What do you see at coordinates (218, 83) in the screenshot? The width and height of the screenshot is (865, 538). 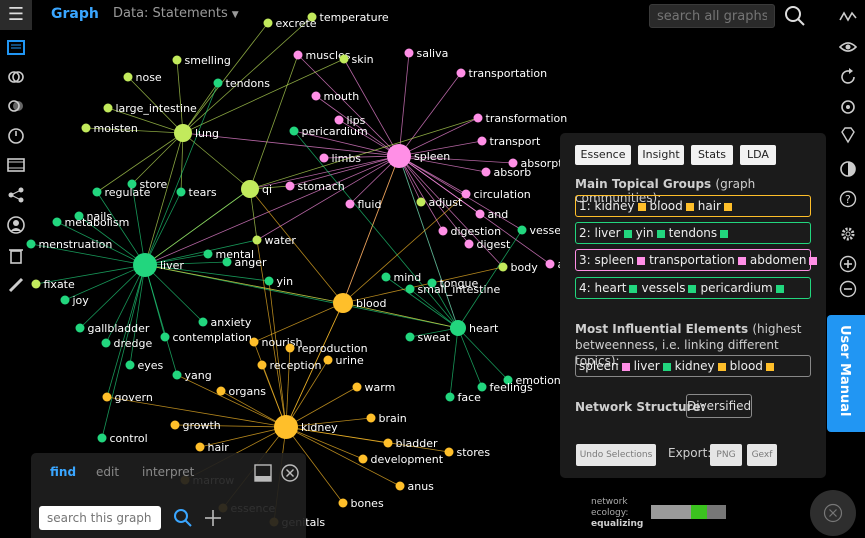 I see `graph-node-tendons` at bounding box center [218, 83].